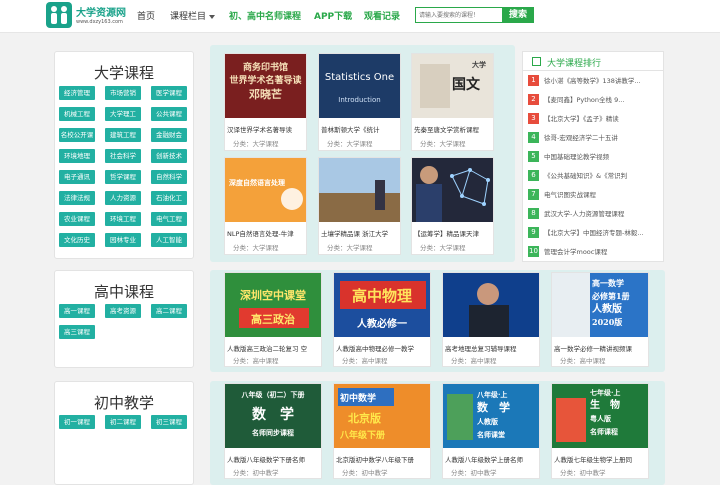 This screenshot has height=485, width=720. I want to click on course-title: 人教版高三政治二轮复习 空, so click(267, 349).